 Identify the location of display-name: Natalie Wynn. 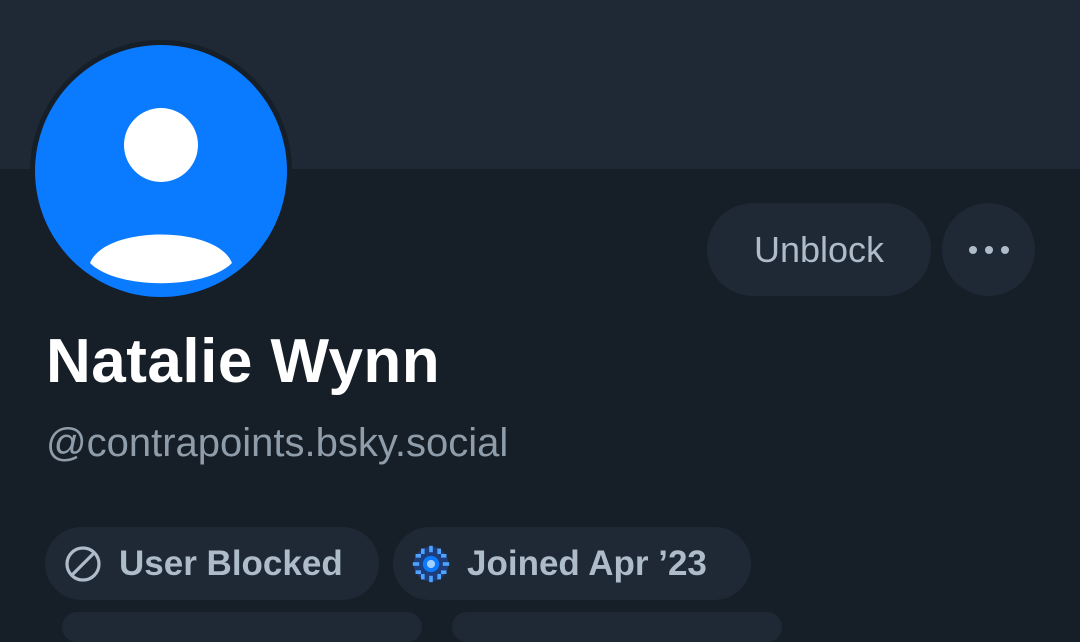
(243, 361).